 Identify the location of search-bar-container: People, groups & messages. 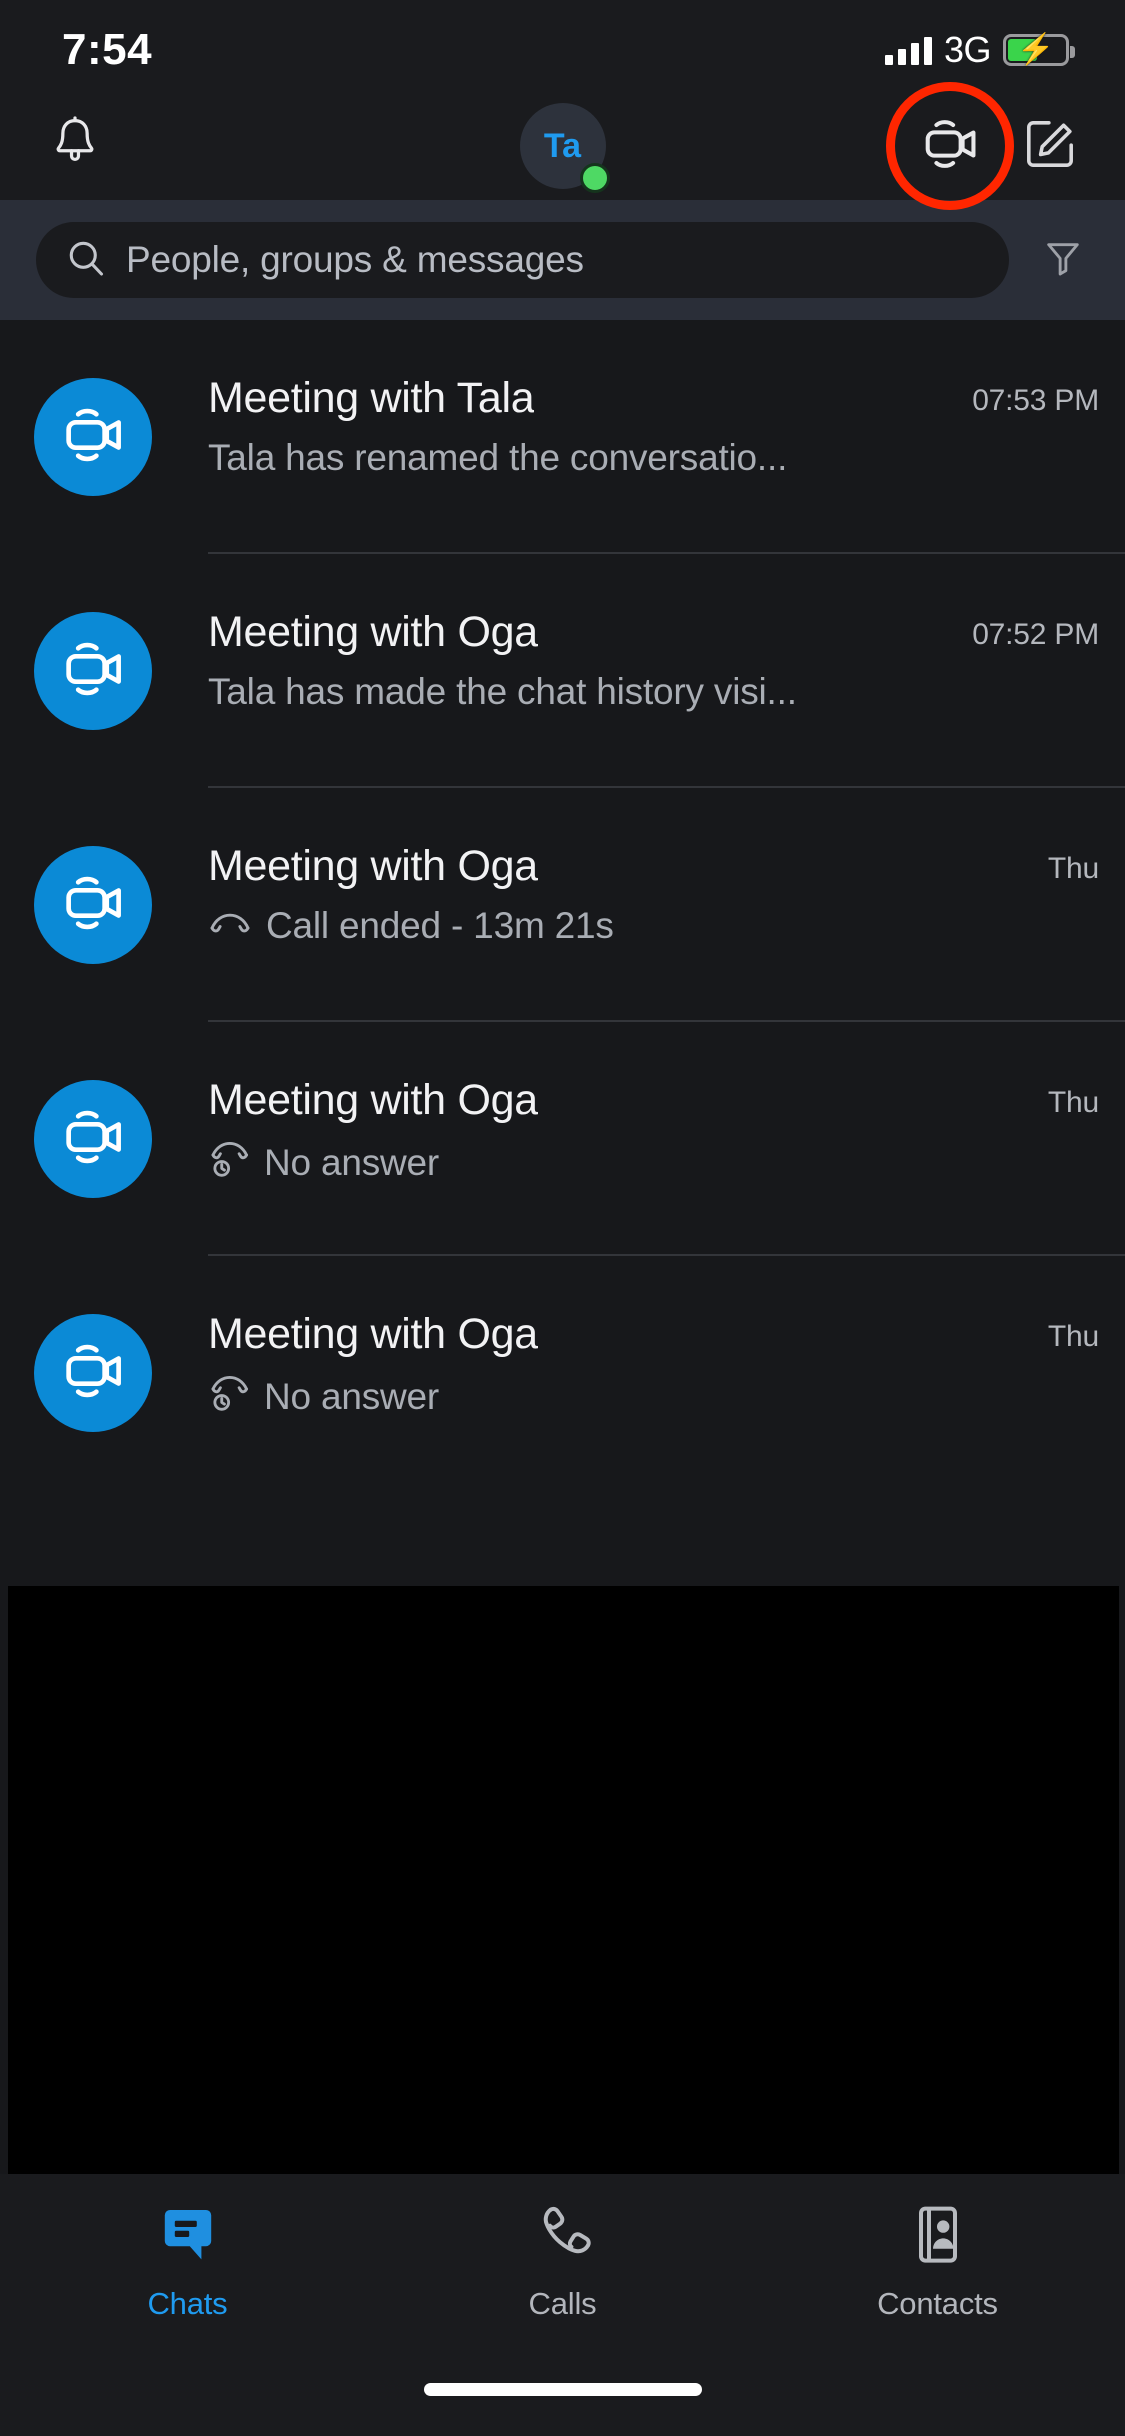
(562, 260).